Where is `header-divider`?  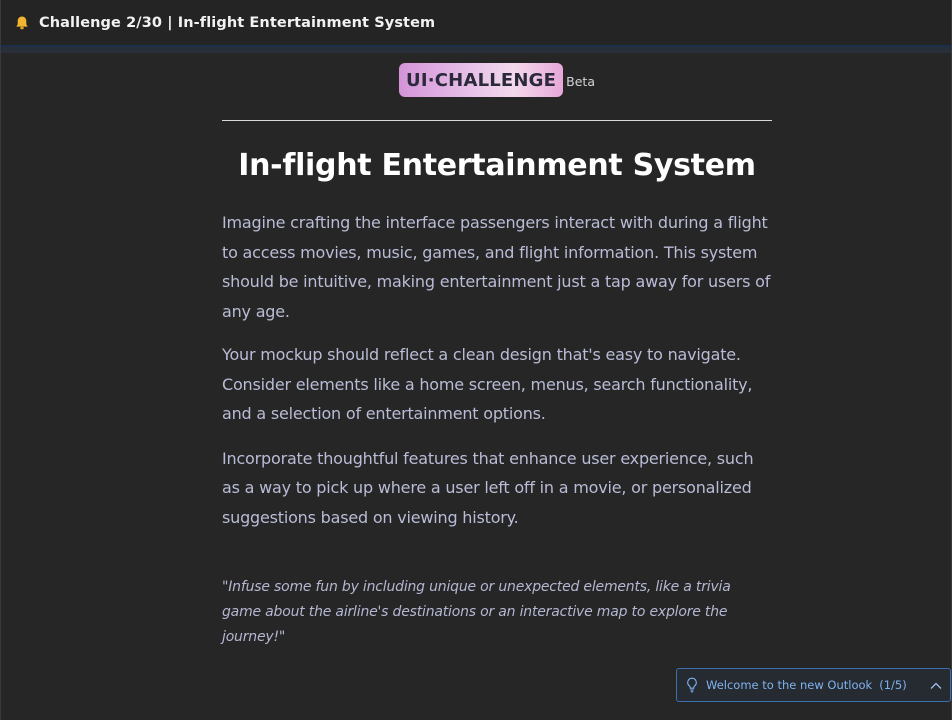
header-divider is located at coordinates (497, 120).